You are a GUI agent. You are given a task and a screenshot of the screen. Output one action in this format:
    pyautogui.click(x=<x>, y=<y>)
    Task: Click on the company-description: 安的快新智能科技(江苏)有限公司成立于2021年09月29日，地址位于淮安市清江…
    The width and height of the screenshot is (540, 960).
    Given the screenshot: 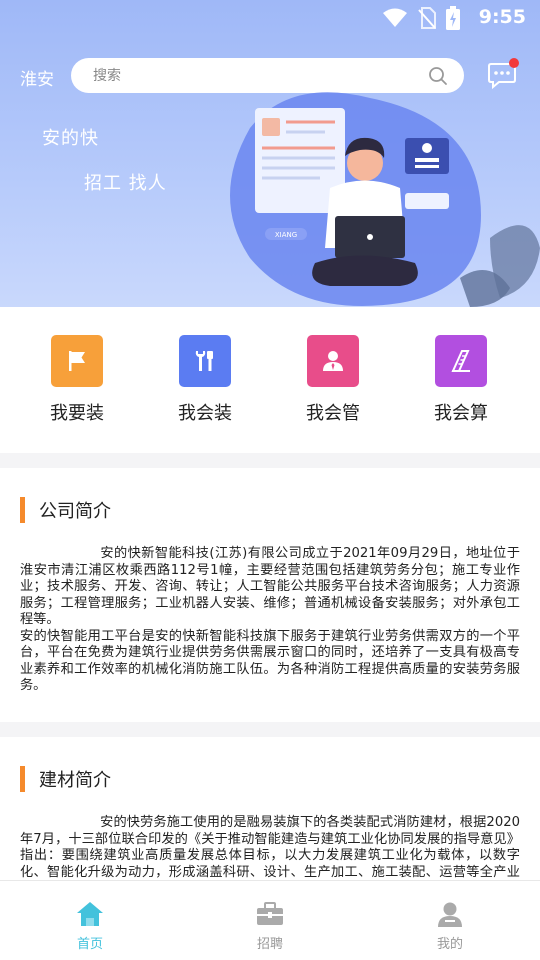 What is the action you would take?
    pyautogui.click(x=270, y=620)
    